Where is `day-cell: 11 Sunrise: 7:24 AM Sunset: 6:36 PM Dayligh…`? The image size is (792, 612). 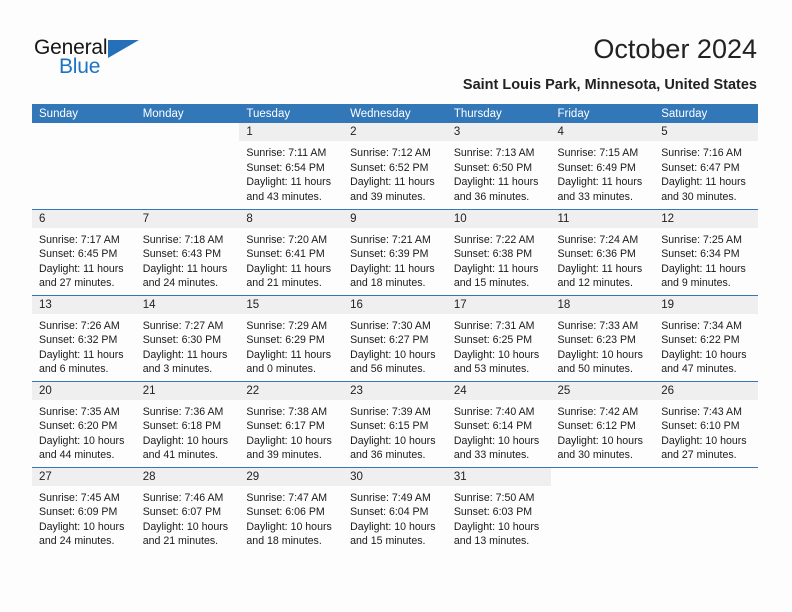 day-cell: 11 Sunrise: 7:24 AM Sunset: 6:36 PM Dayligh… is located at coordinates (602, 251).